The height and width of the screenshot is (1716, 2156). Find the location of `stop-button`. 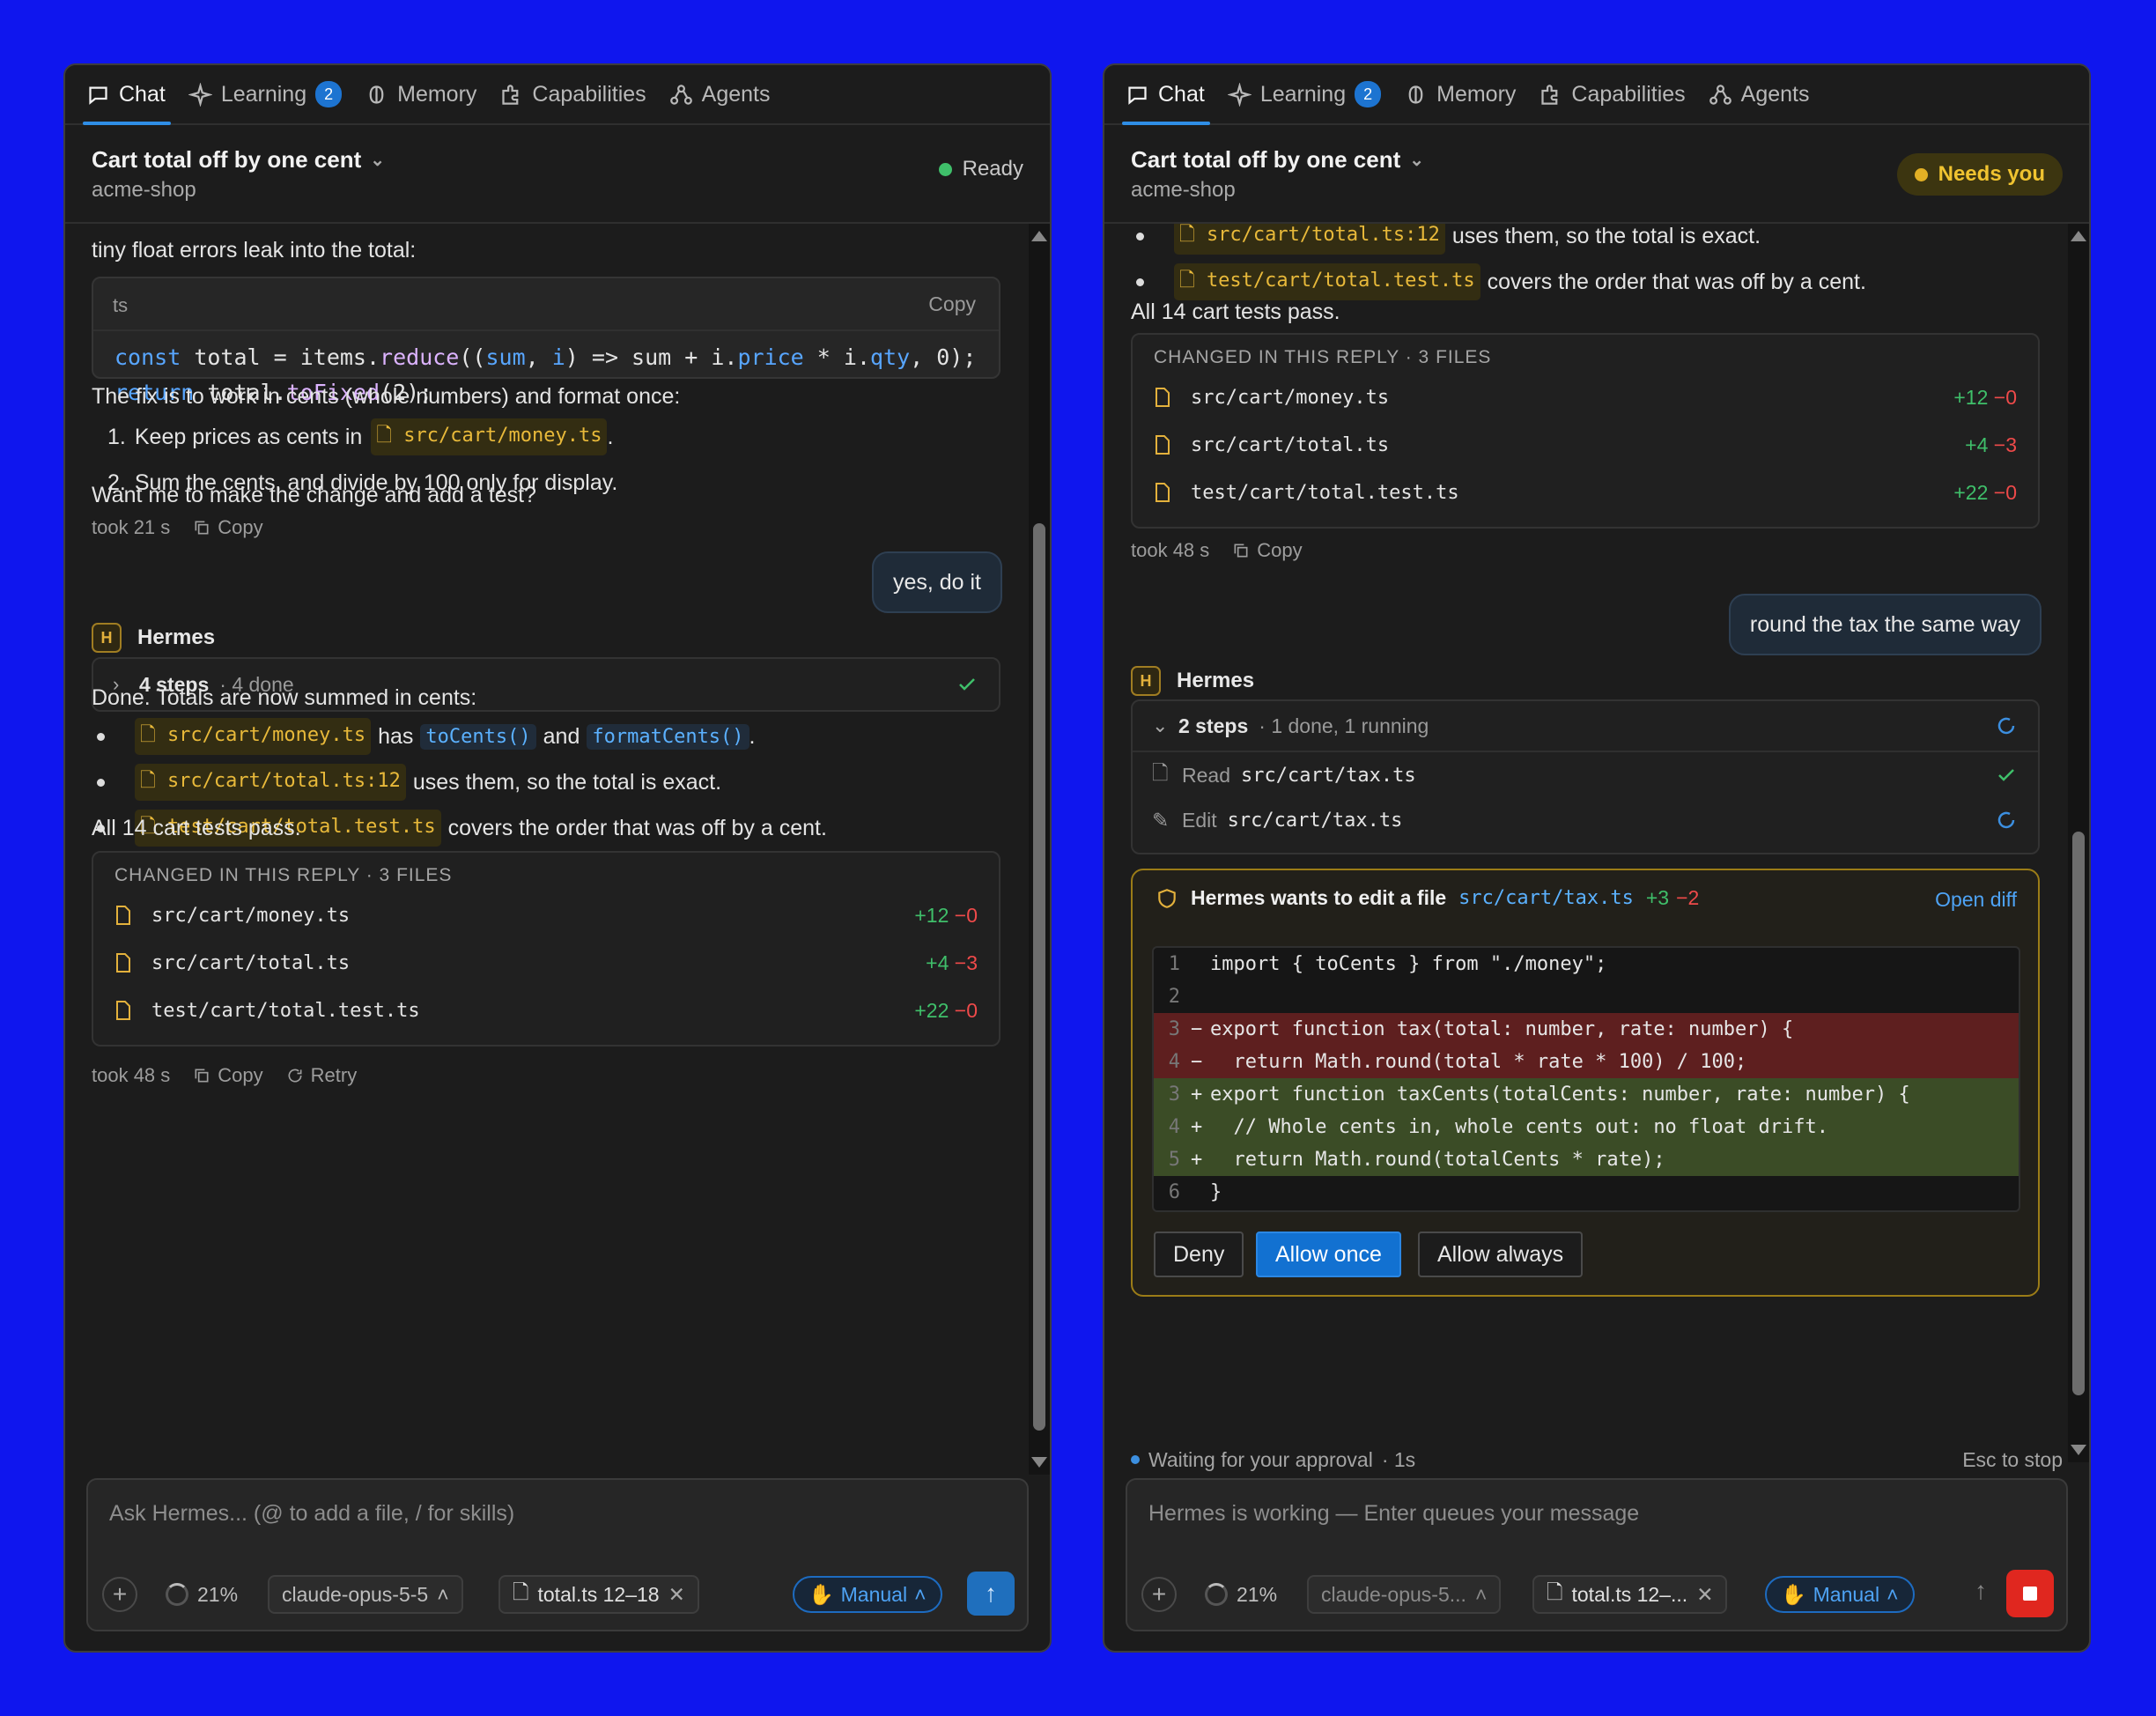

stop-button is located at coordinates (2030, 1594).